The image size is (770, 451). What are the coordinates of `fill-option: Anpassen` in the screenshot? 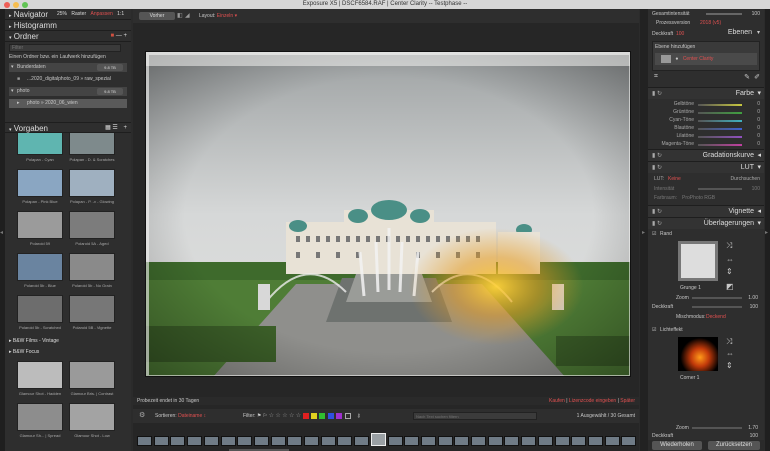 It's located at (102, 14).